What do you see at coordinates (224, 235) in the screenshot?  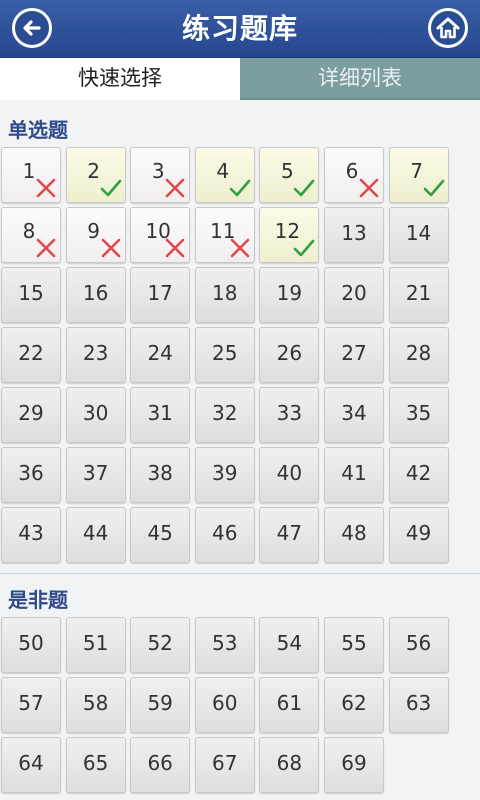 I see `question-cell: 11` at bounding box center [224, 235].